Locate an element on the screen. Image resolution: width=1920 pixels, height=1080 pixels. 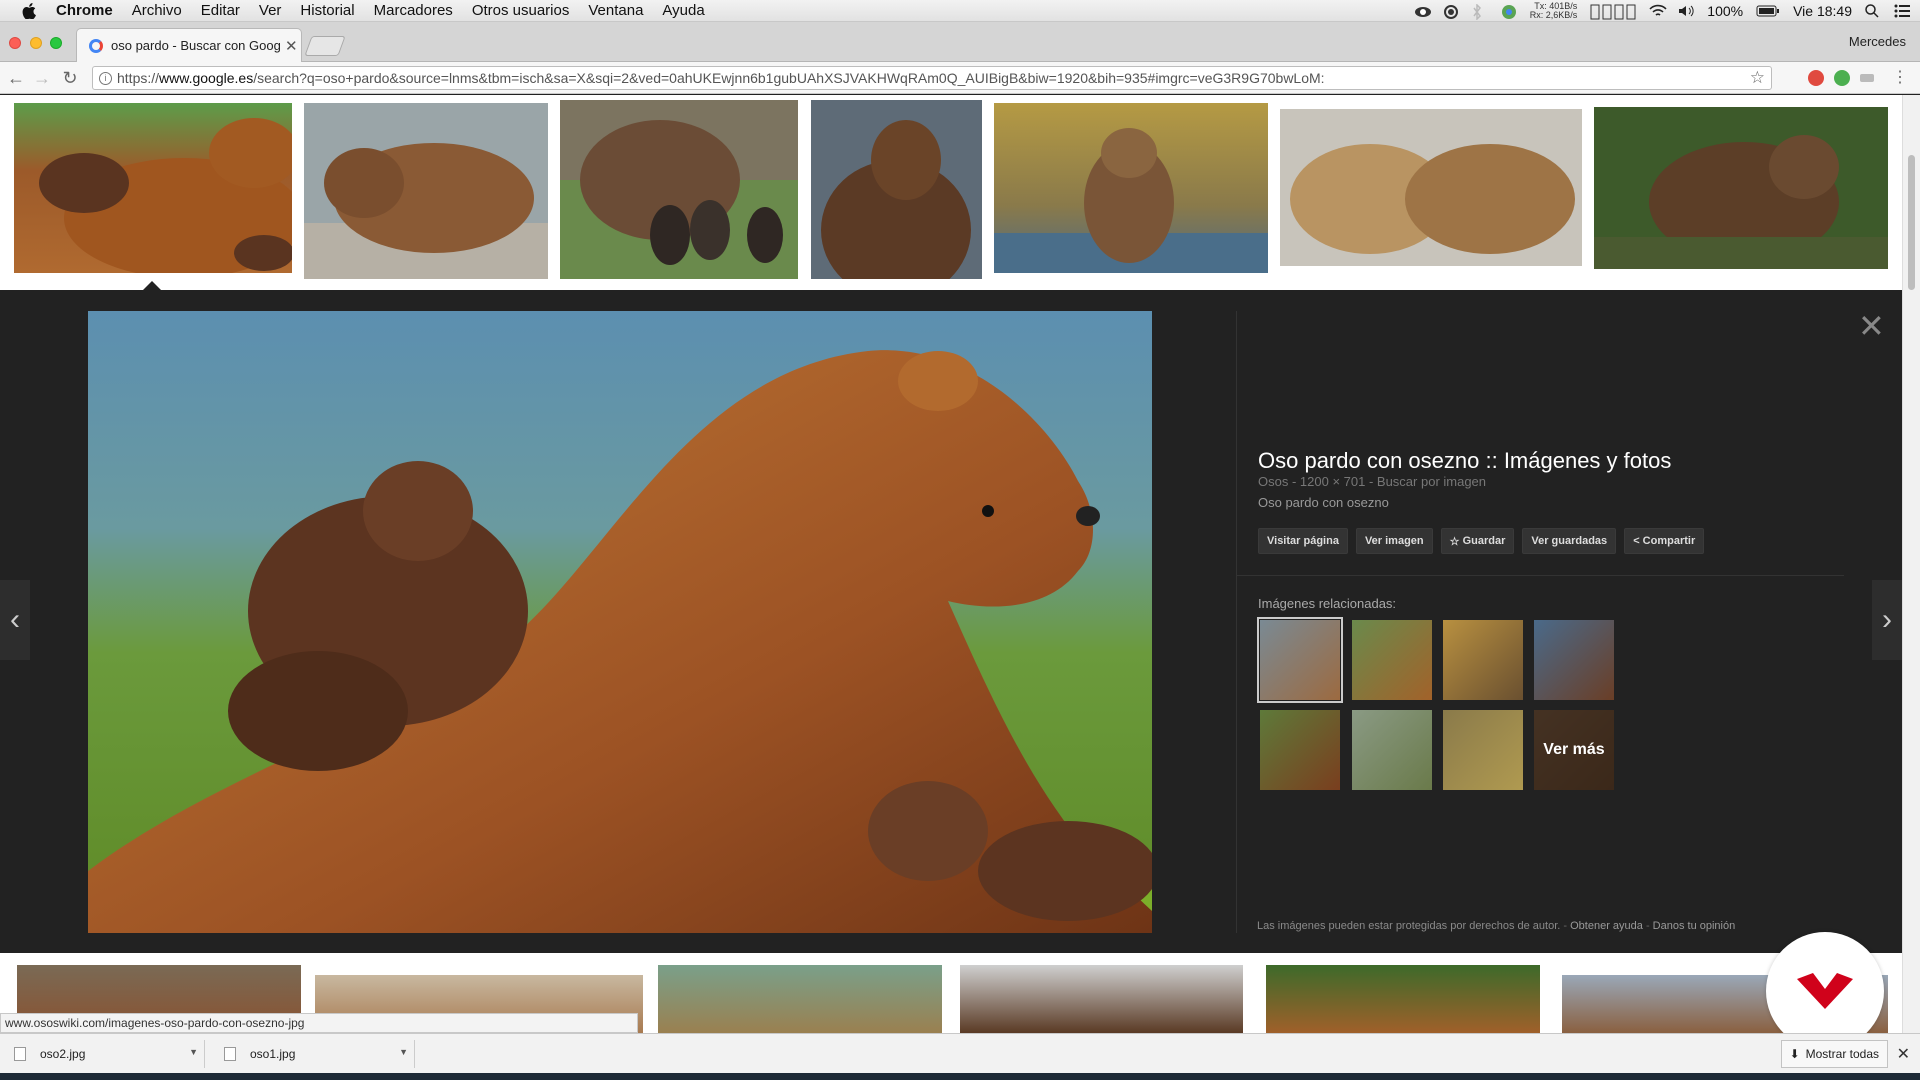
image-description: Oso pardo con osezno is located at coordinates (1323, 502).